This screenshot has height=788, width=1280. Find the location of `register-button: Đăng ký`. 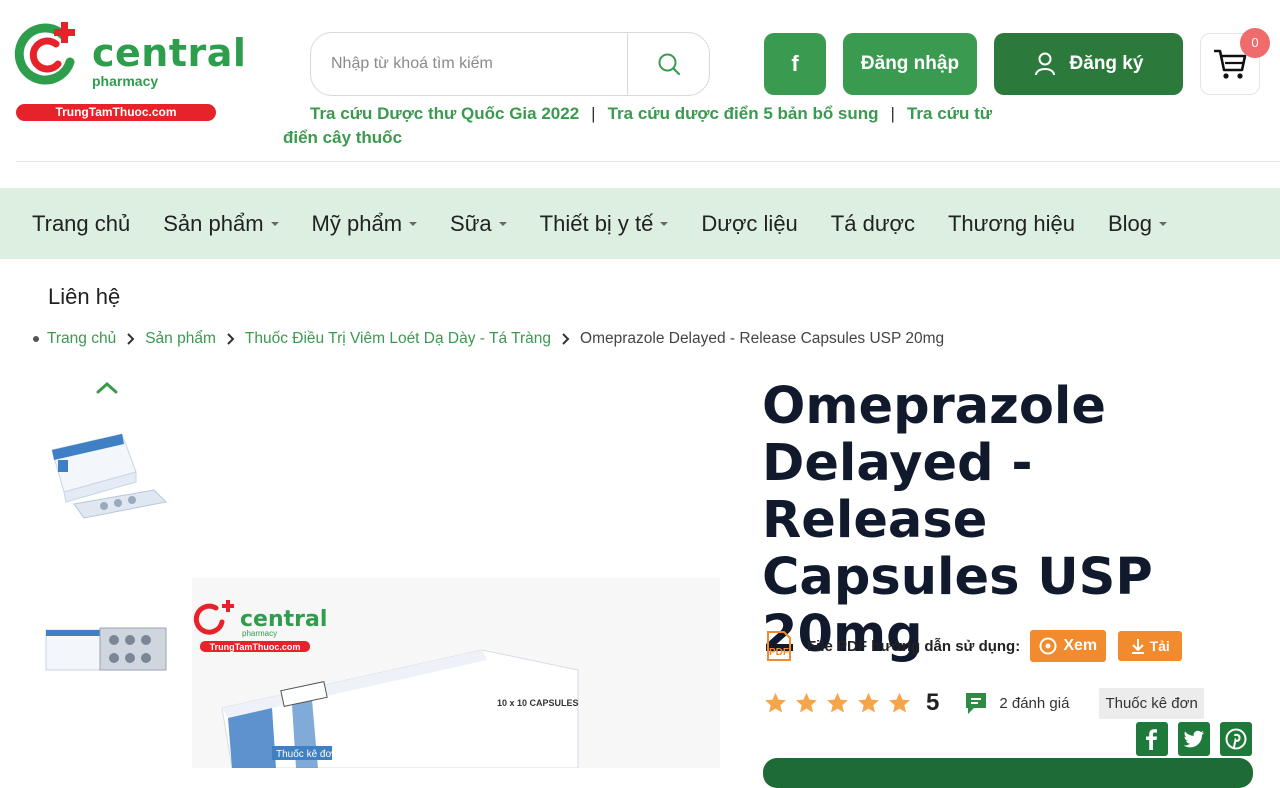

register-button: Đăng ký is located at coordinates (1088, 64).